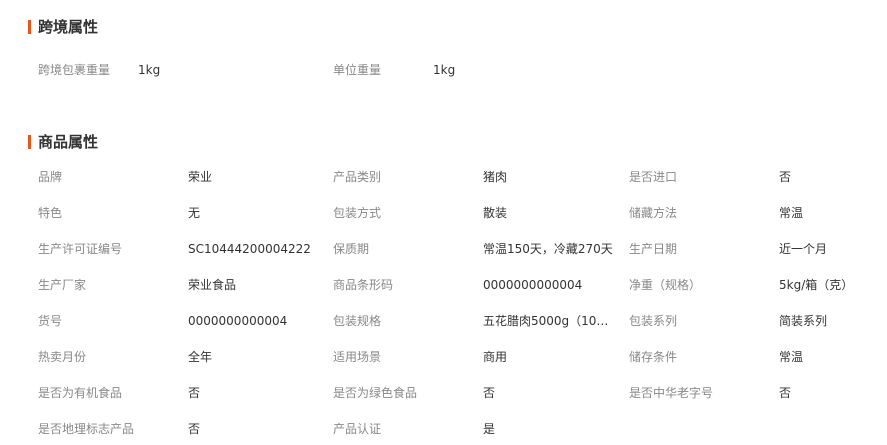 The image size is (887, 445). Describe the element at coordinates (68, 142) in the screenshot. I see `section-title-text: 商品属性` at that location.